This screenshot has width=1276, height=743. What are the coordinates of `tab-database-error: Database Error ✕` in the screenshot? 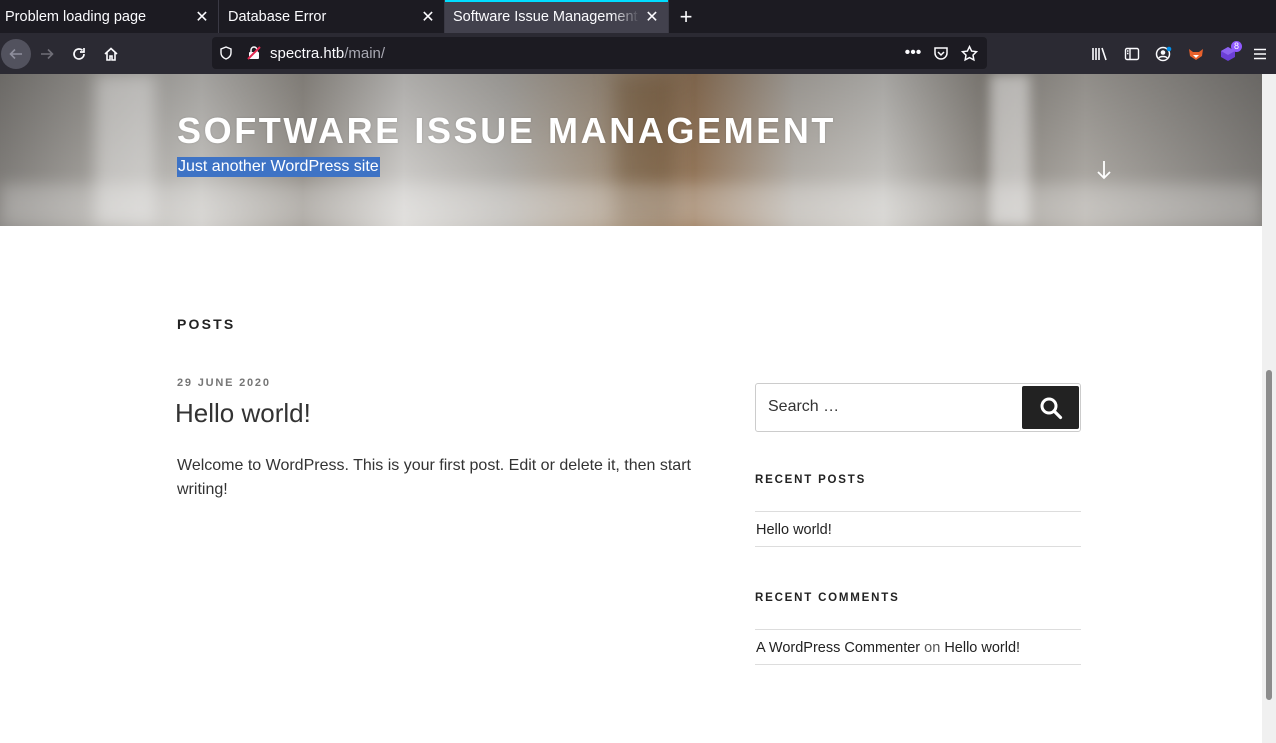 It's located at (332, 16).